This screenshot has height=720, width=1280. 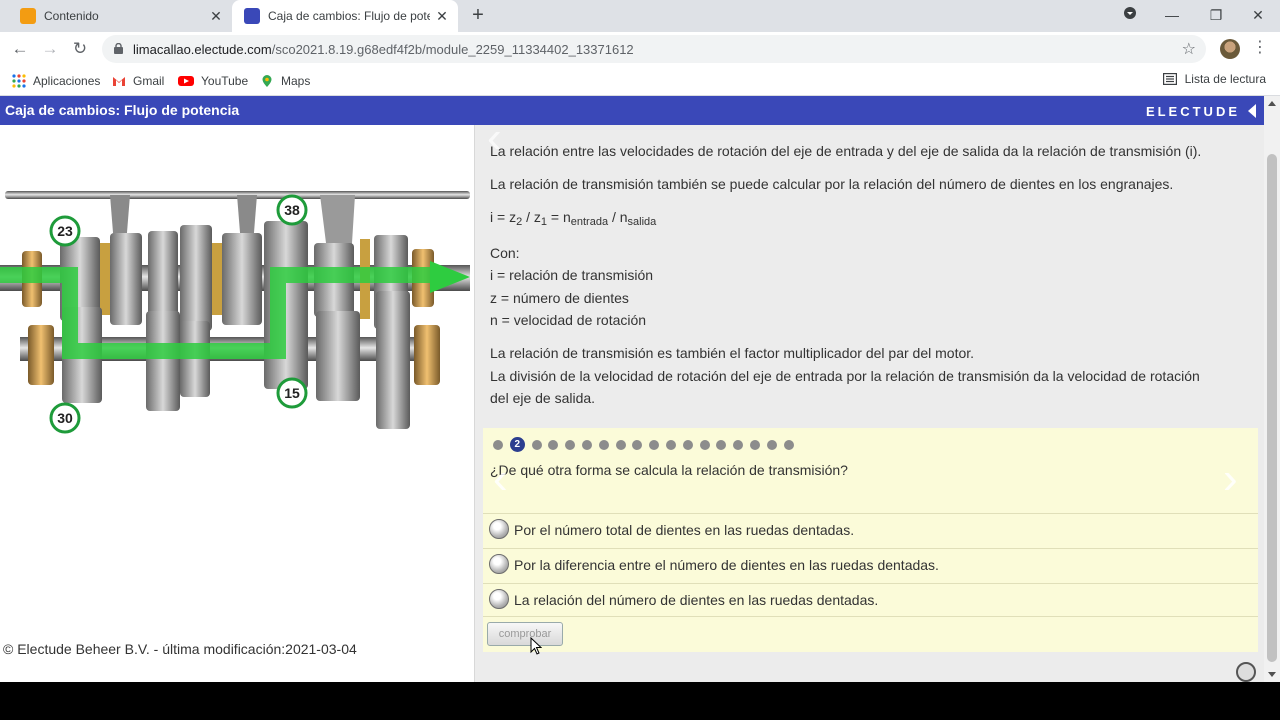 What do you see at coordinates (292, 393) in the screenshot?
I see `gear-label-text: 15` at bounding box center [292, 393].